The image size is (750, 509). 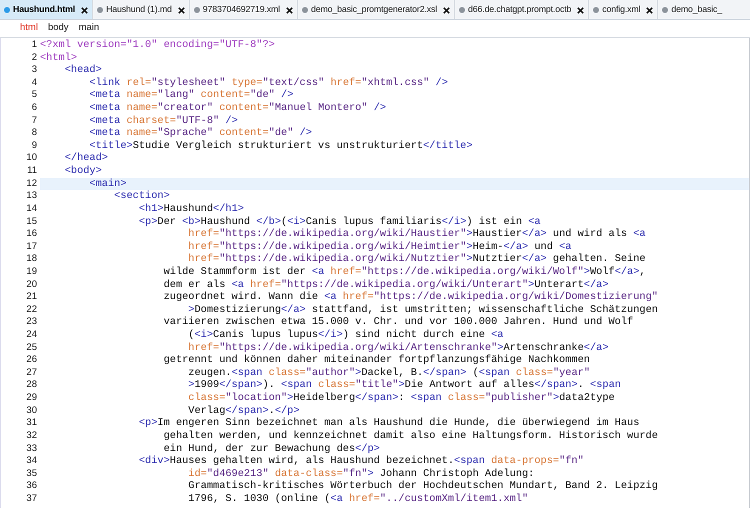 I want to click on line-number: 26, so click(x=31, y=360).